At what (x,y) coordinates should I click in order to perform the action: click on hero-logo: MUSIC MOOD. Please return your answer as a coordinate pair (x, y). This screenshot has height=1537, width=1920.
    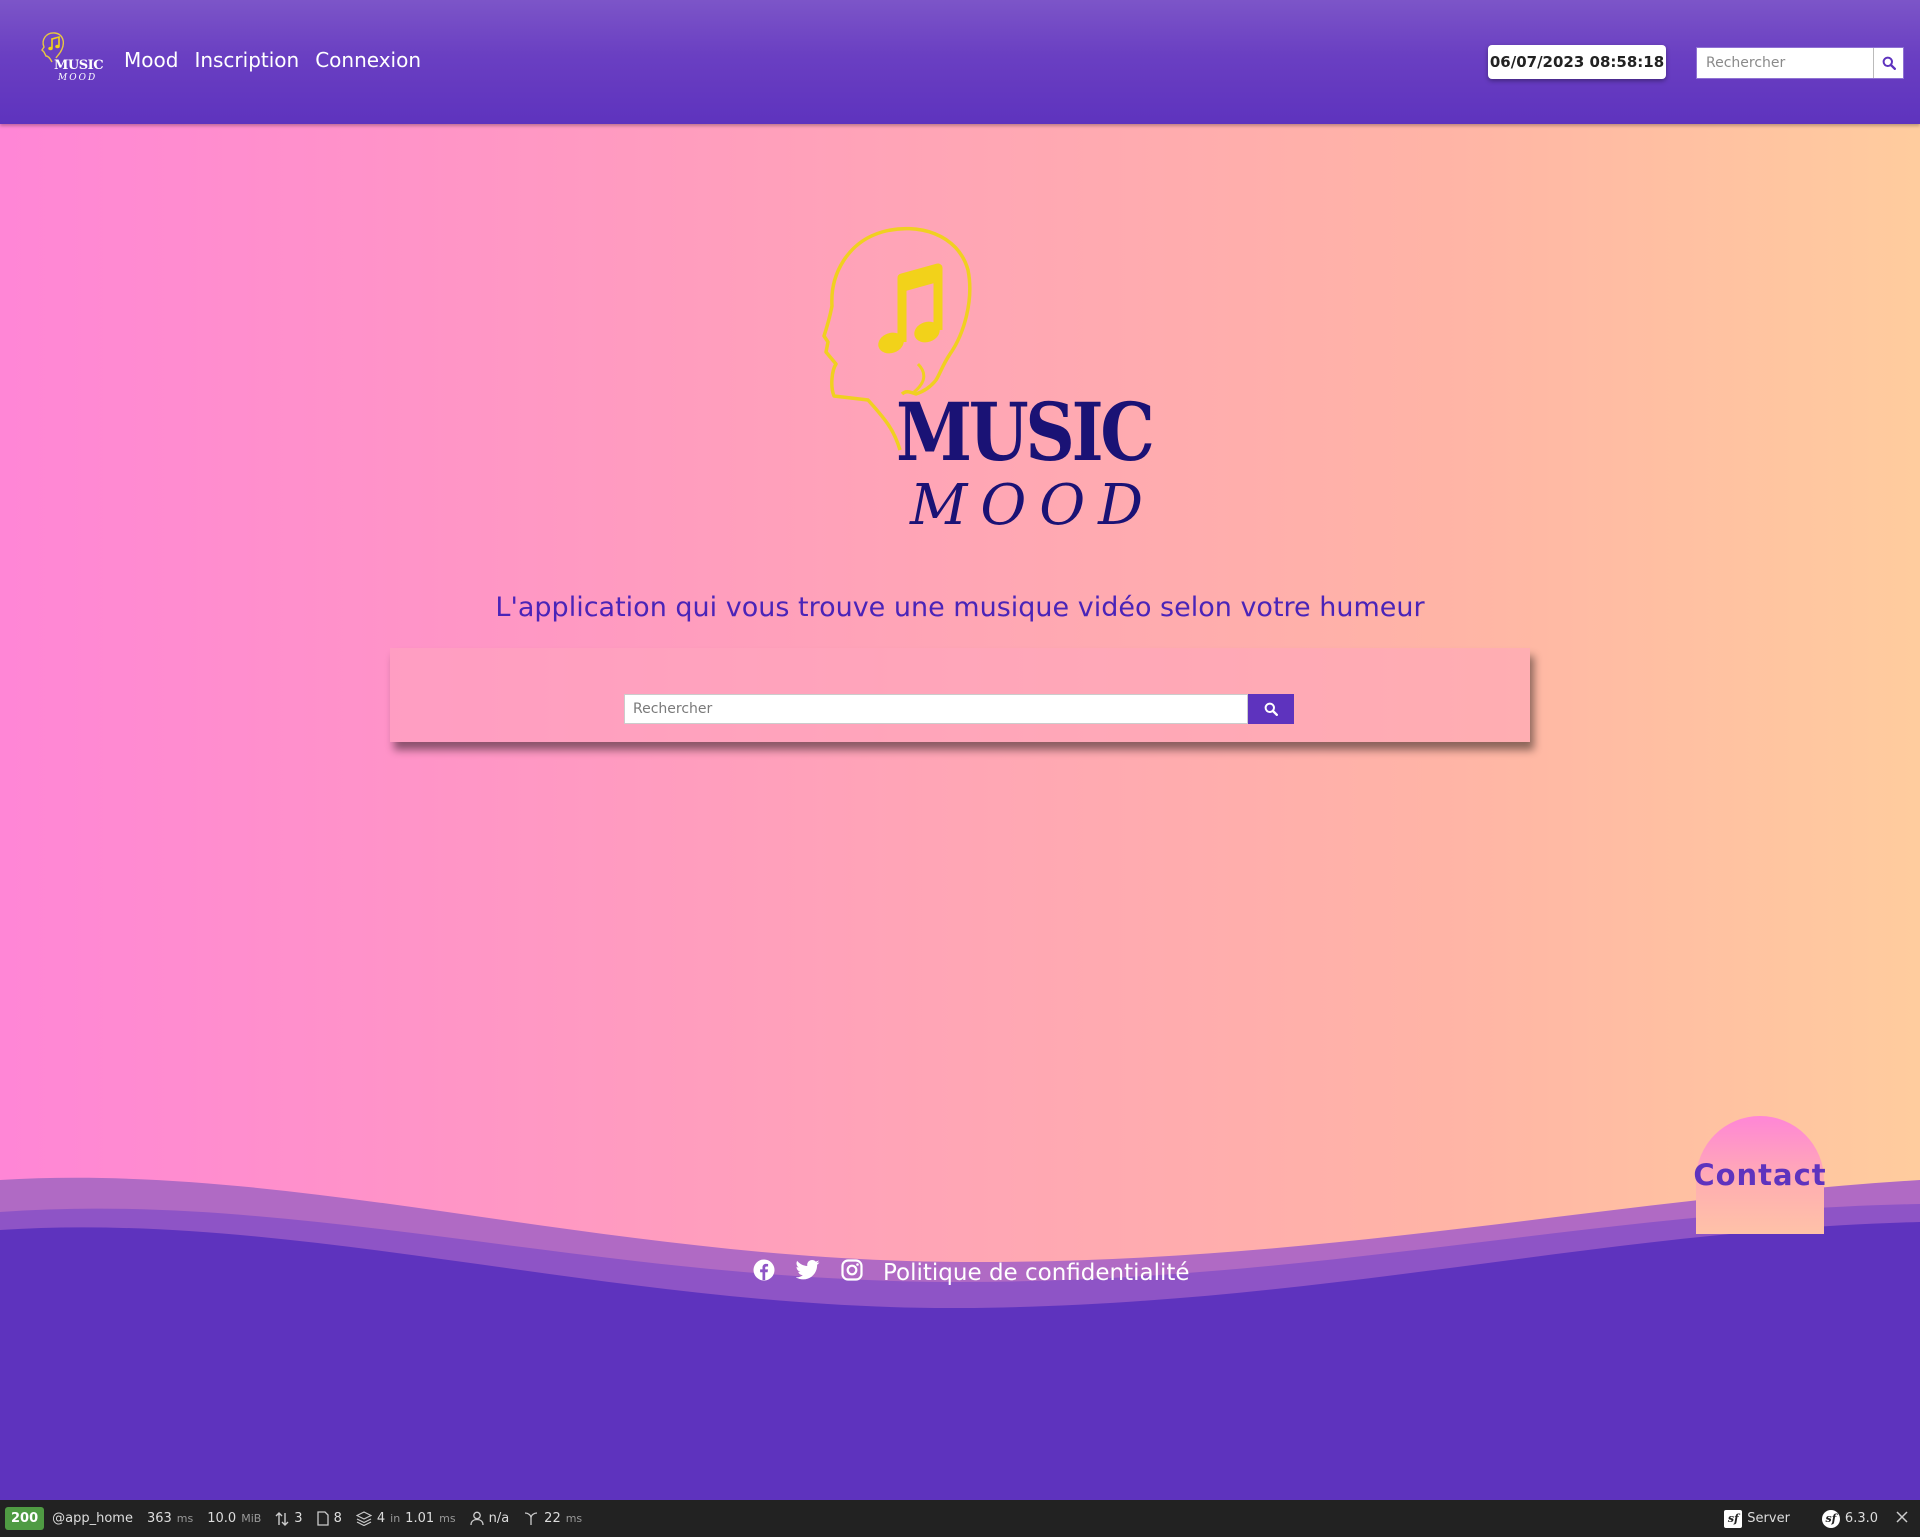
    Looking at the image, I should click on (986, 380).